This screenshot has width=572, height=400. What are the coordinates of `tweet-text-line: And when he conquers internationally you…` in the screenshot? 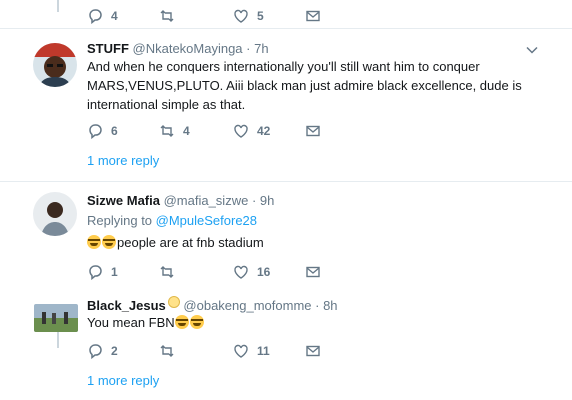 It's located at (283, 66).